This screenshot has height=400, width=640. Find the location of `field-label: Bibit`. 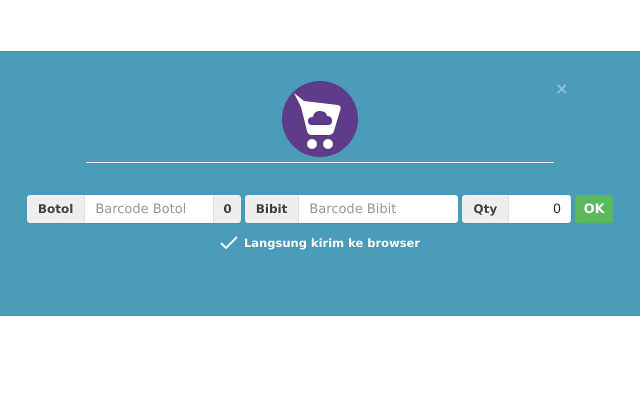

field-label: Bibit is located at coordinates (272, 209).